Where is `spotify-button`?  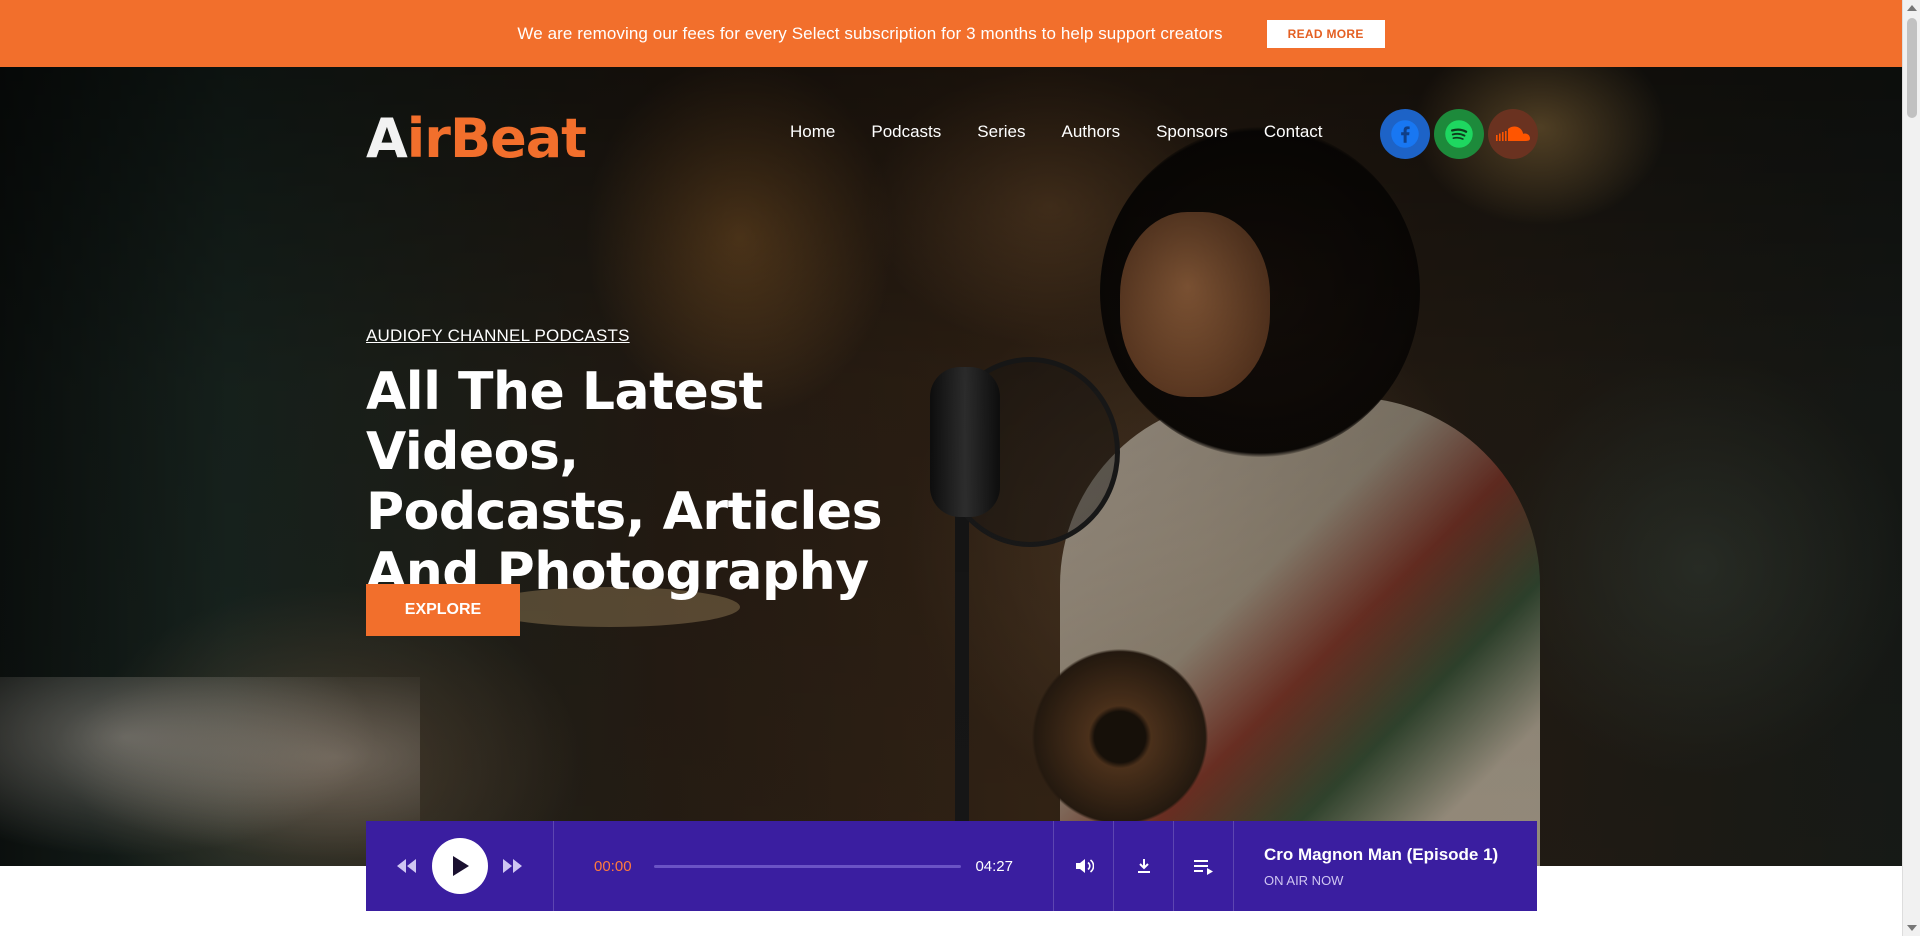 spotify-button is located at coordinates (1459, 134).